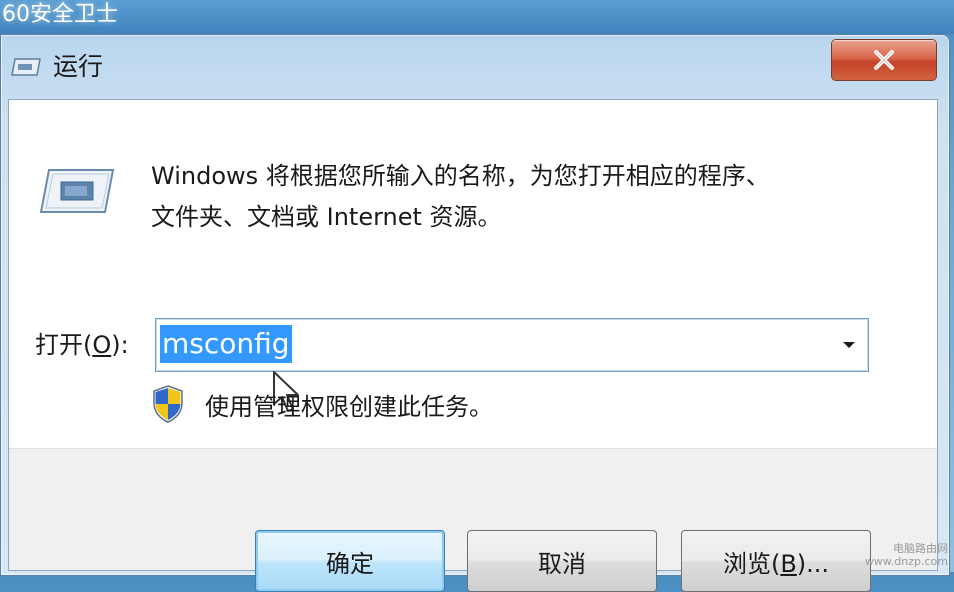  Describe the element at coordinates (120, 345) in the screenshot. I see `open-label-suffix: ):` at that location.